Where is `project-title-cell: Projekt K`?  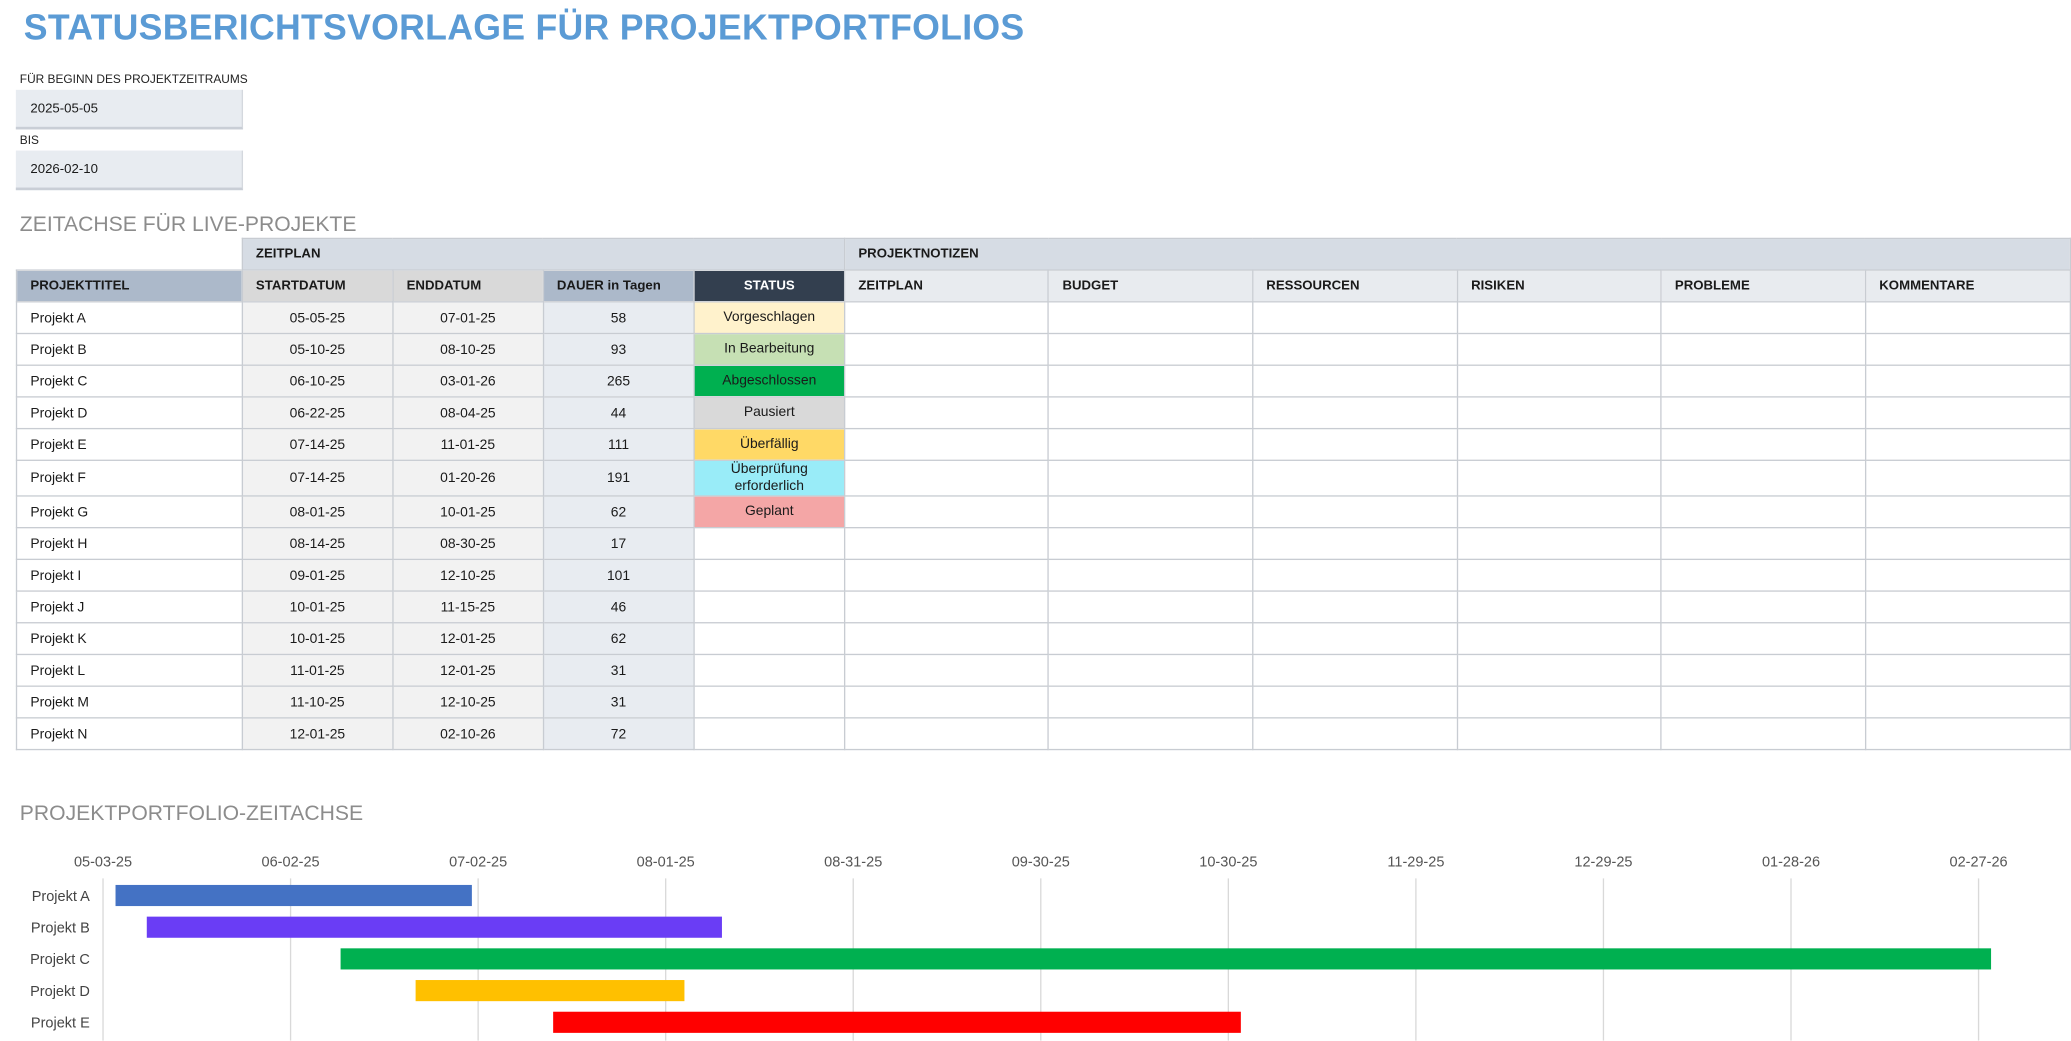 project-title-cell: Projekt K is located at coordinates (129, 639).